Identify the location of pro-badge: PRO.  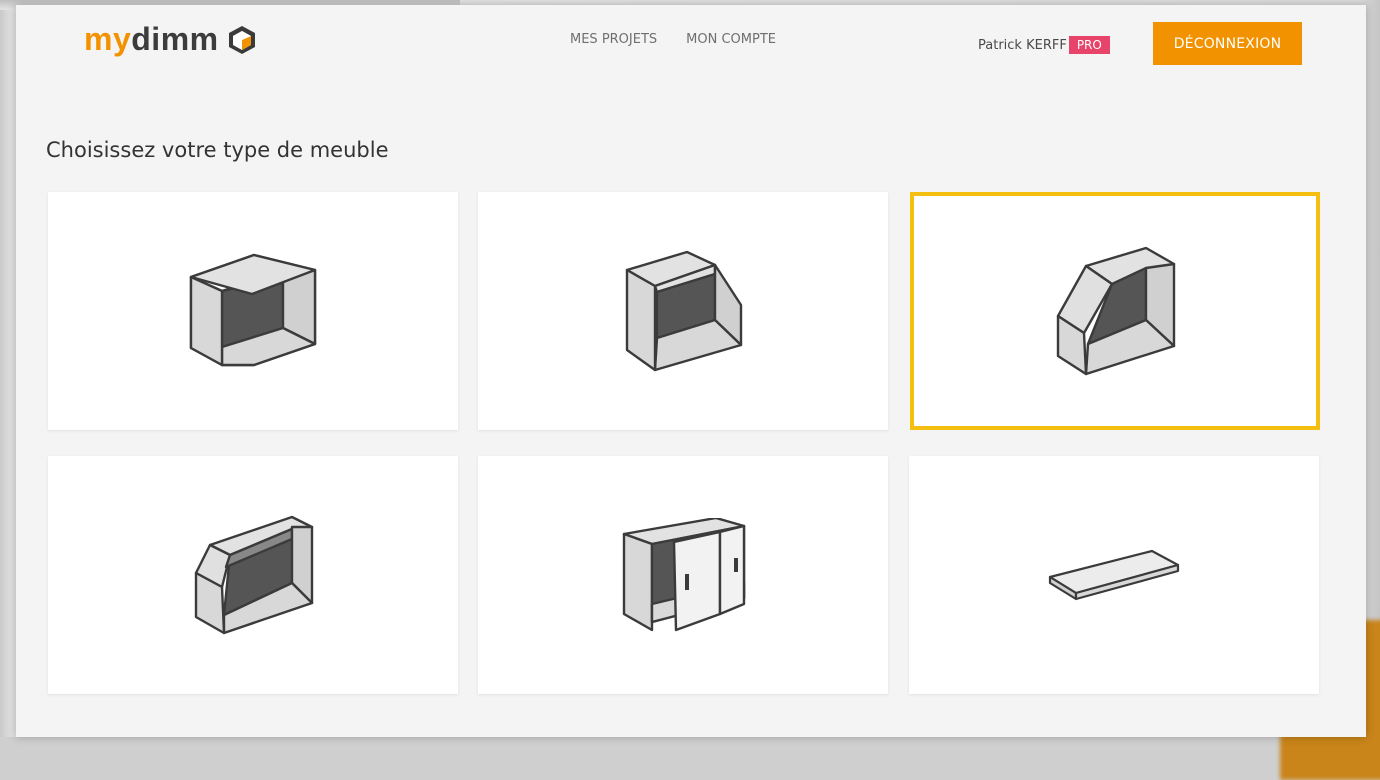
(1089, 45).